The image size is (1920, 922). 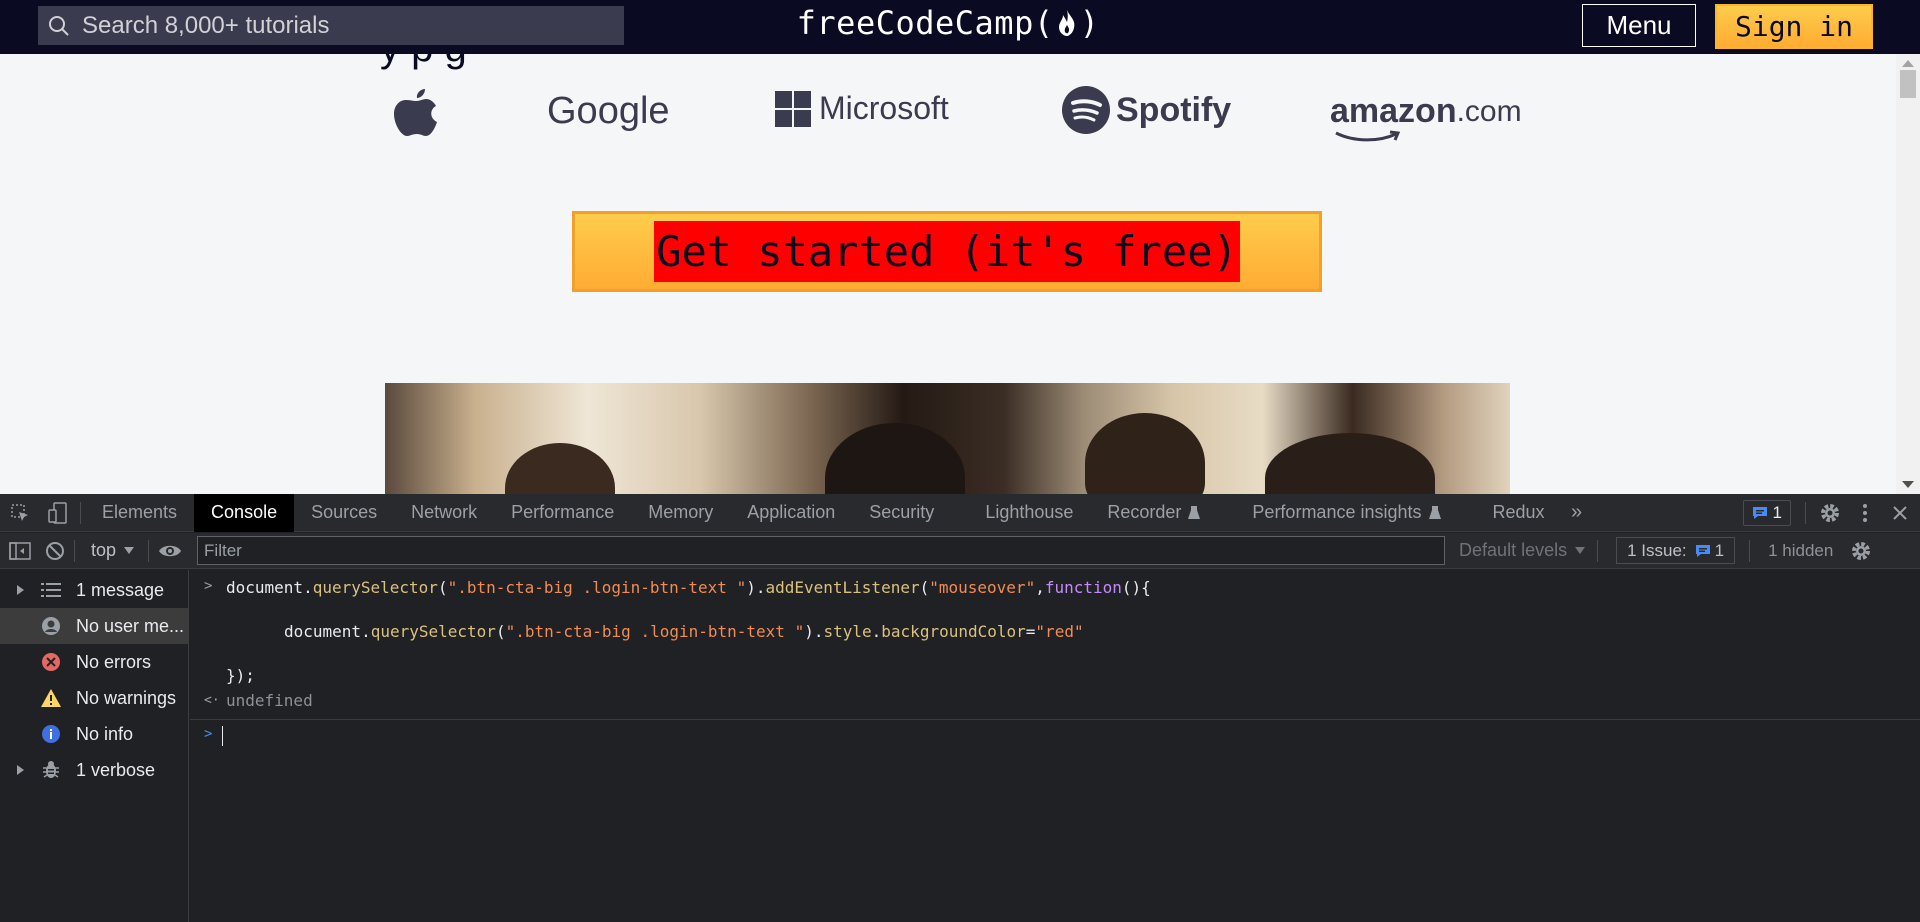 What do you see at coordinates (212, 700) in the screenshot?
I see `result-arrow-icon: <·` at bounding box center [212, 700].